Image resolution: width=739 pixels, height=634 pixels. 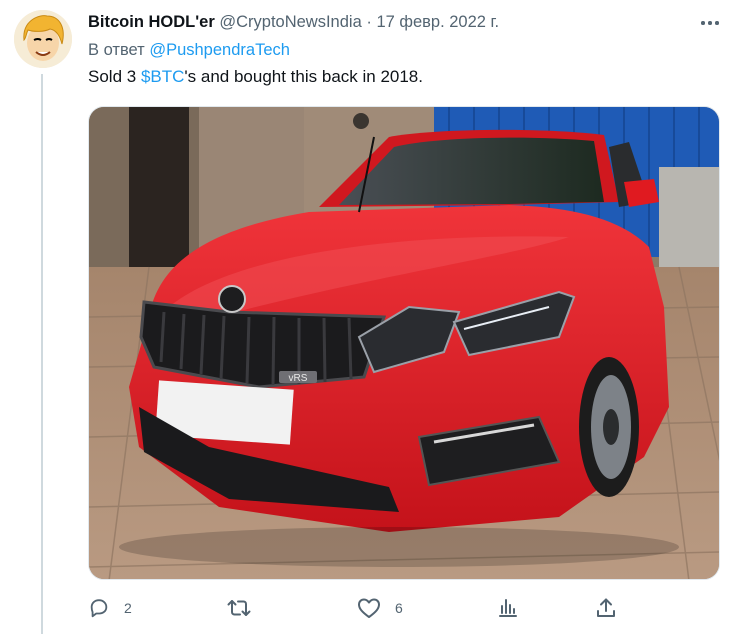 I want to click on tweet-date: 17 февр. 2022 г., so click(x=437, y=22).